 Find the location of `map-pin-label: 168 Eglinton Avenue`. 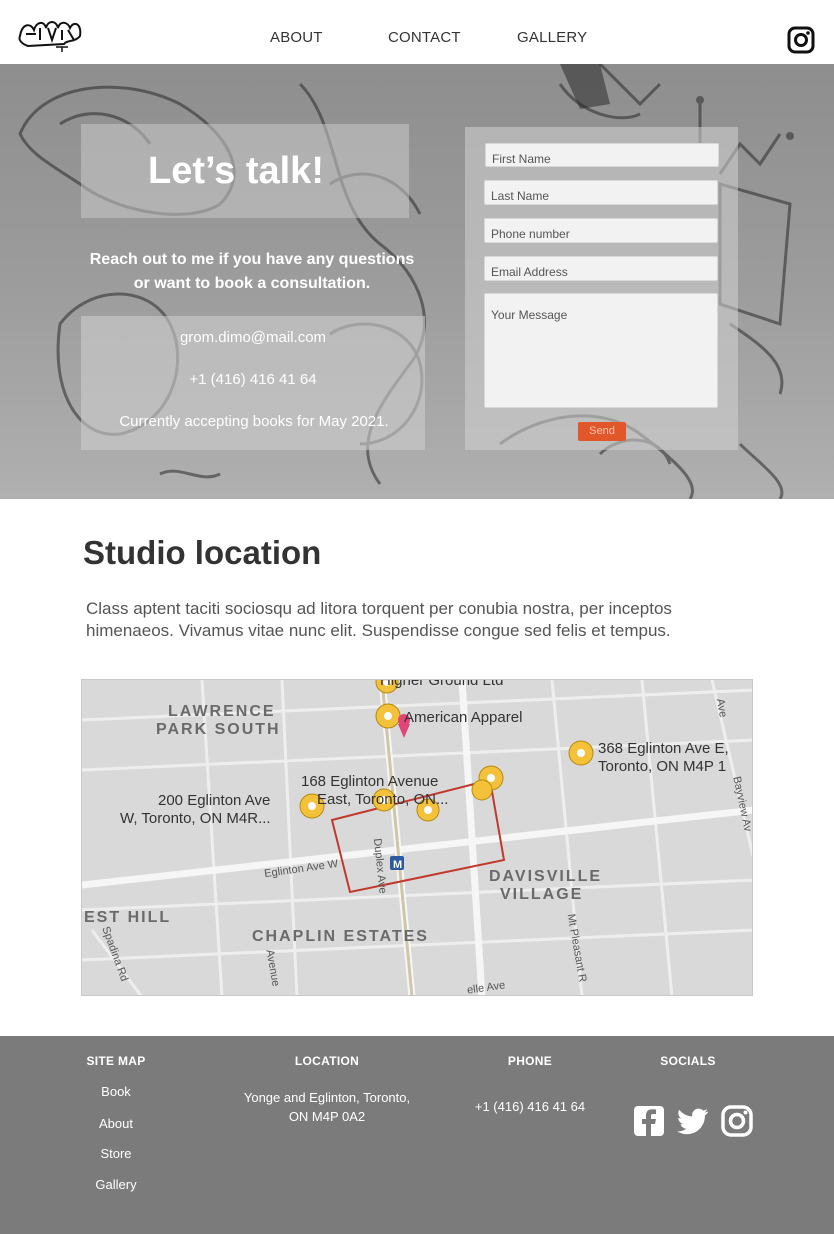

map-pin-label: 168 Eglinton Avenue is located at coordinates (369, 781).